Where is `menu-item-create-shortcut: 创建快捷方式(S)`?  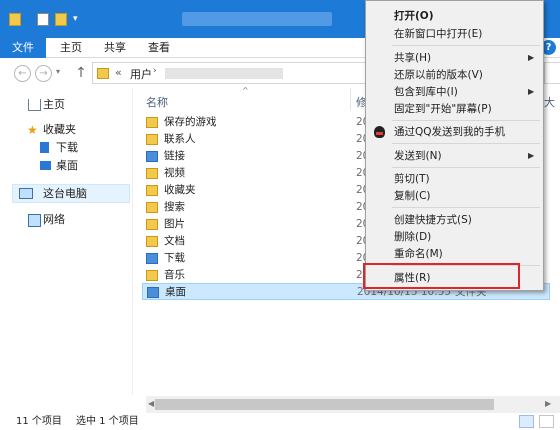
menu-item-create-shortcut: 创建快捷方式(S) is located at coordinates (454, 220).